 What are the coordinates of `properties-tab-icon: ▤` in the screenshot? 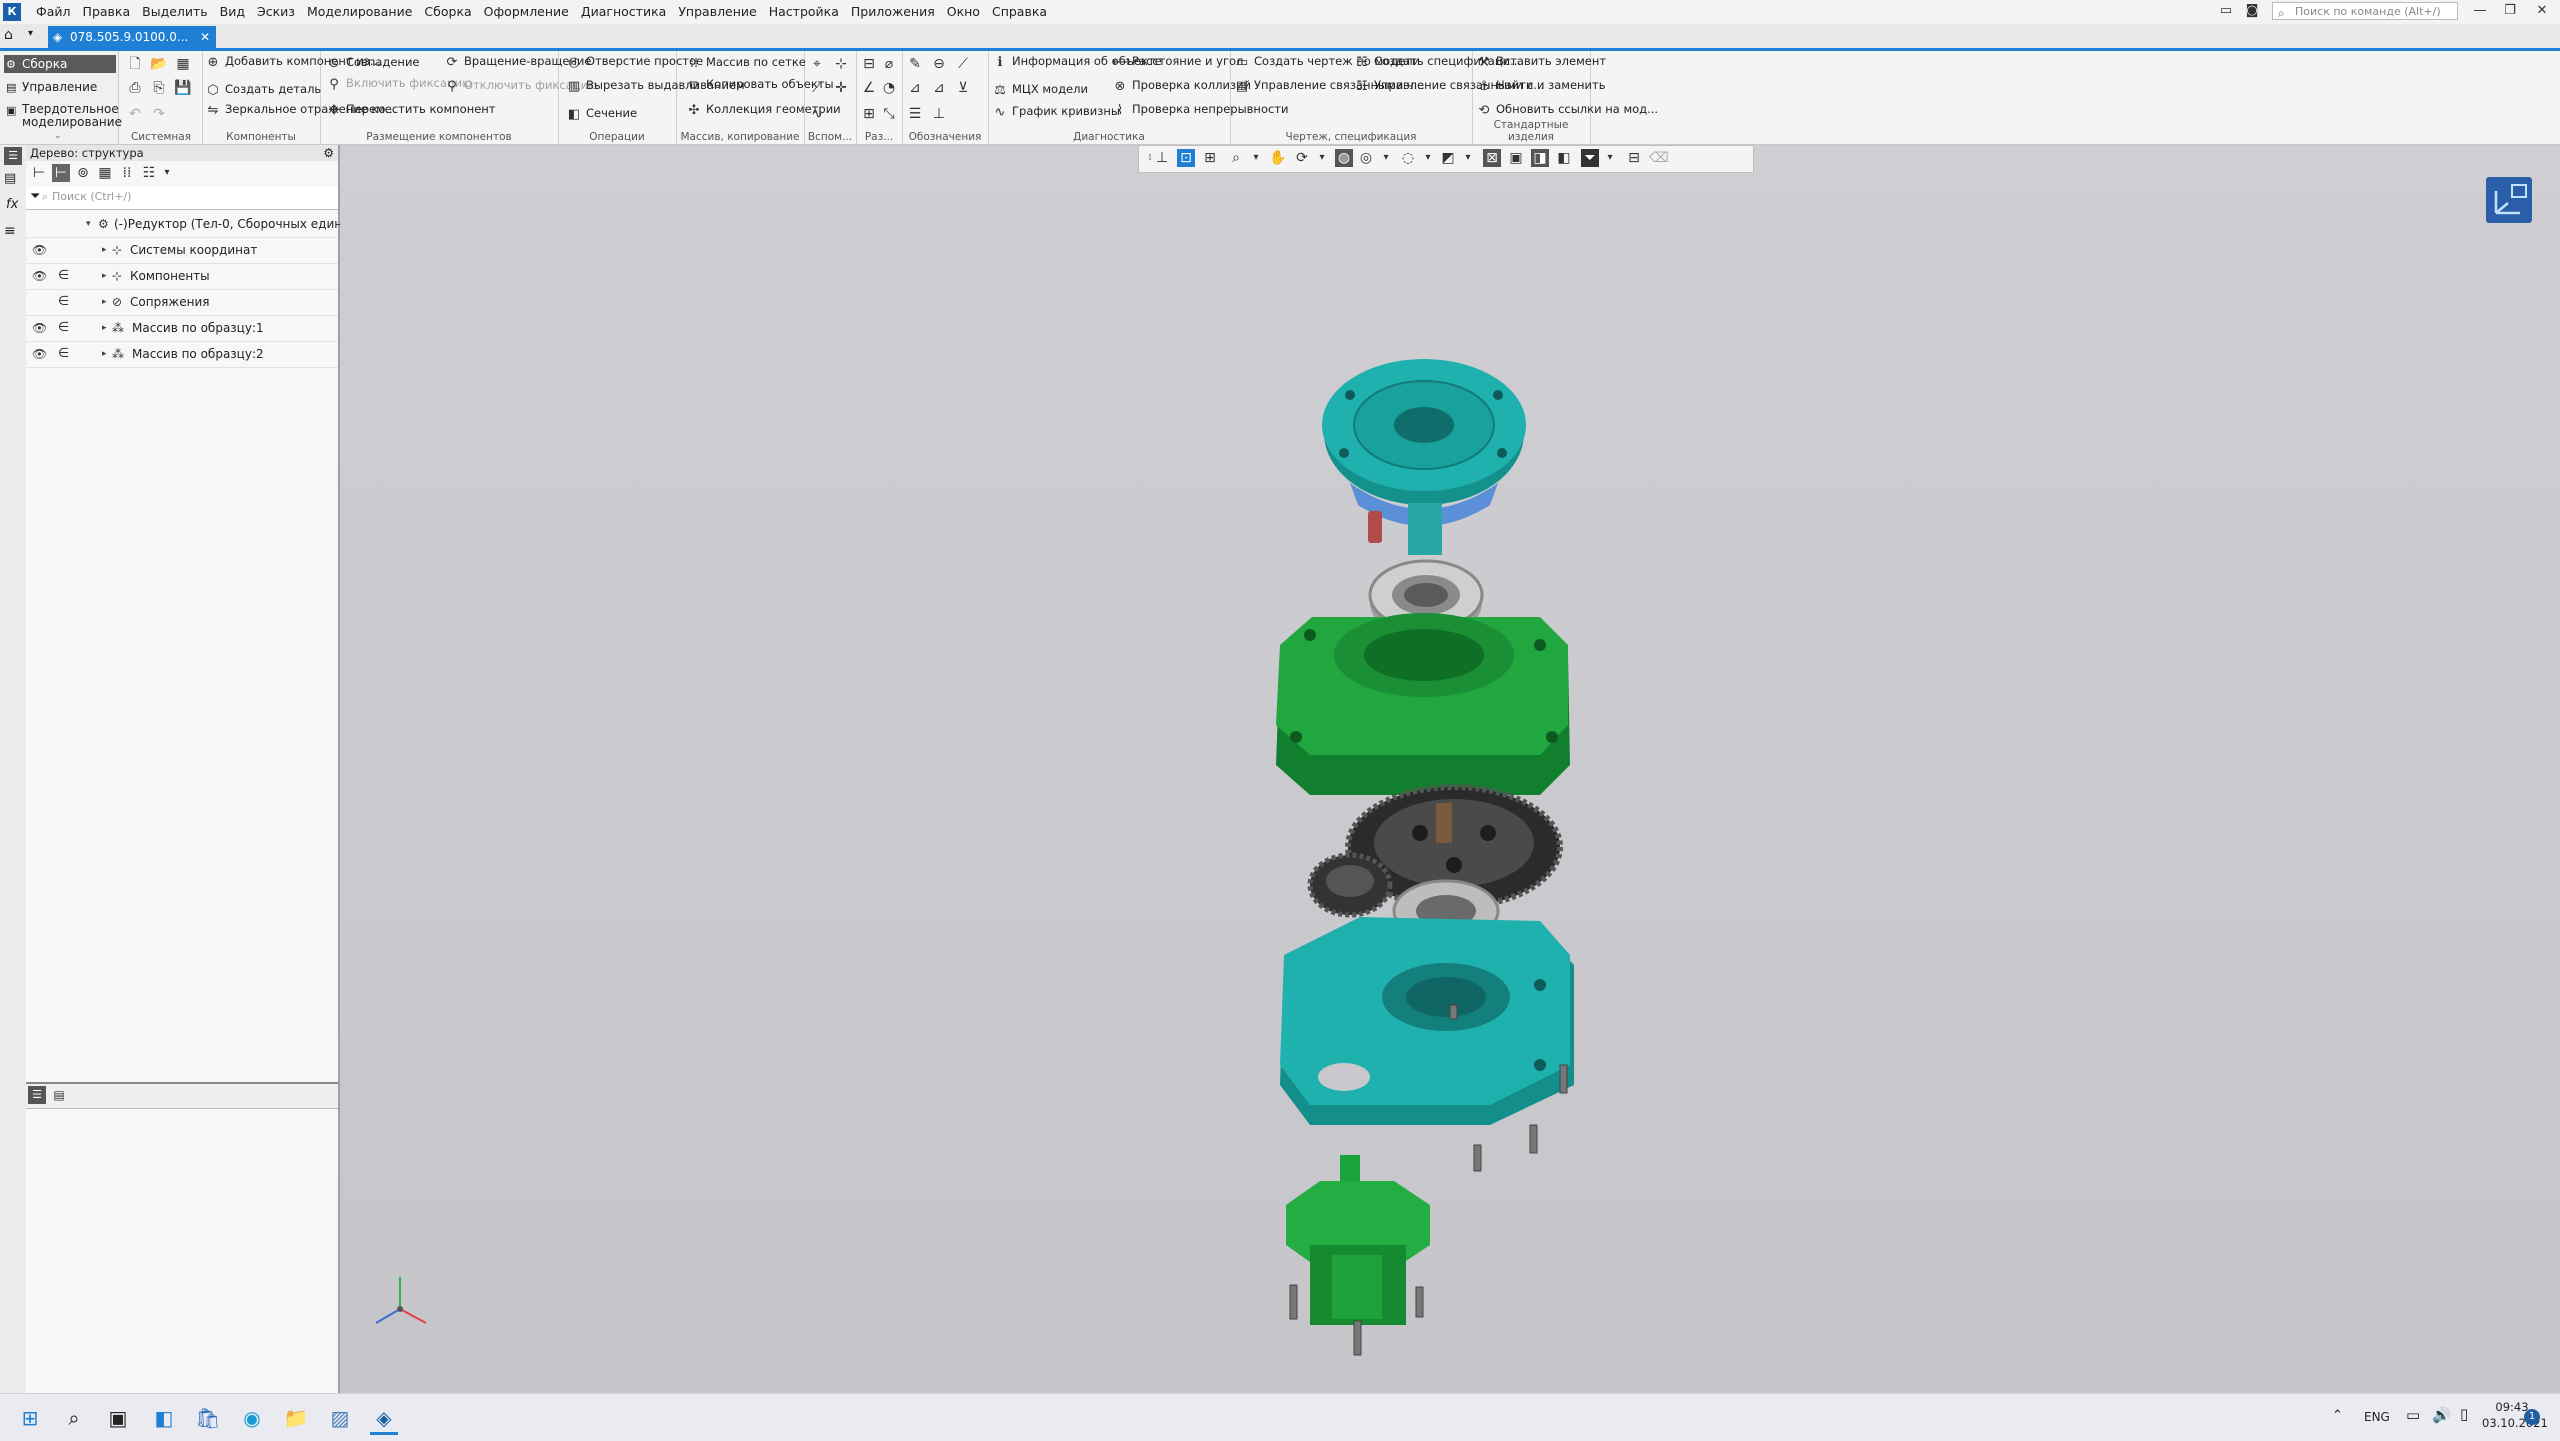 It's located at (59, 1095).